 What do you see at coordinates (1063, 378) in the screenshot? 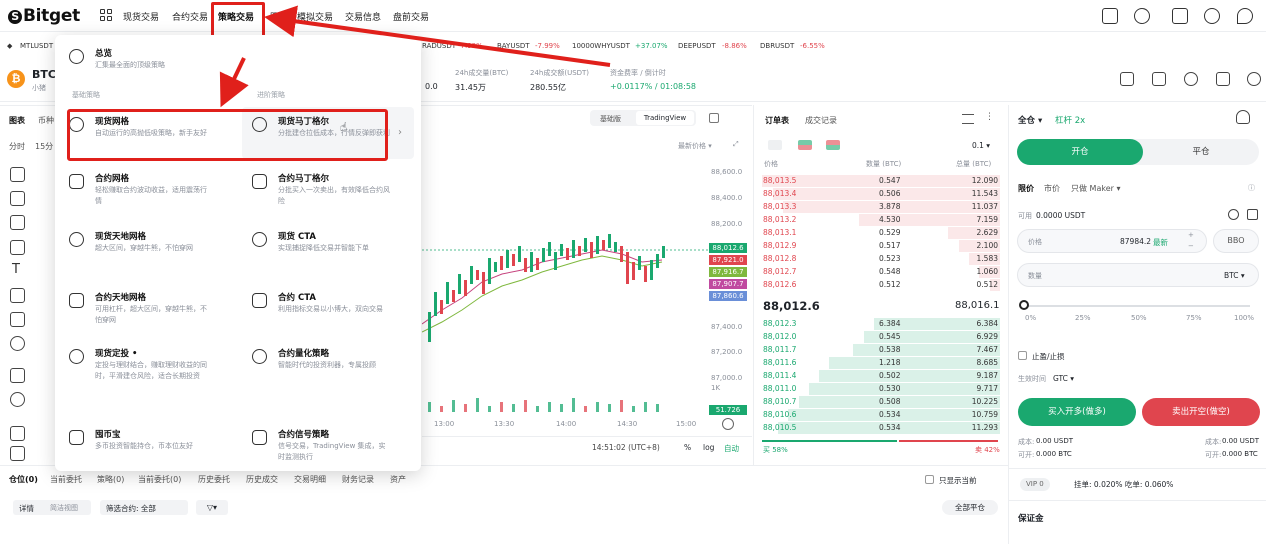
I see `tif-select: GTC ▾` at bounding box center [1063, 378].